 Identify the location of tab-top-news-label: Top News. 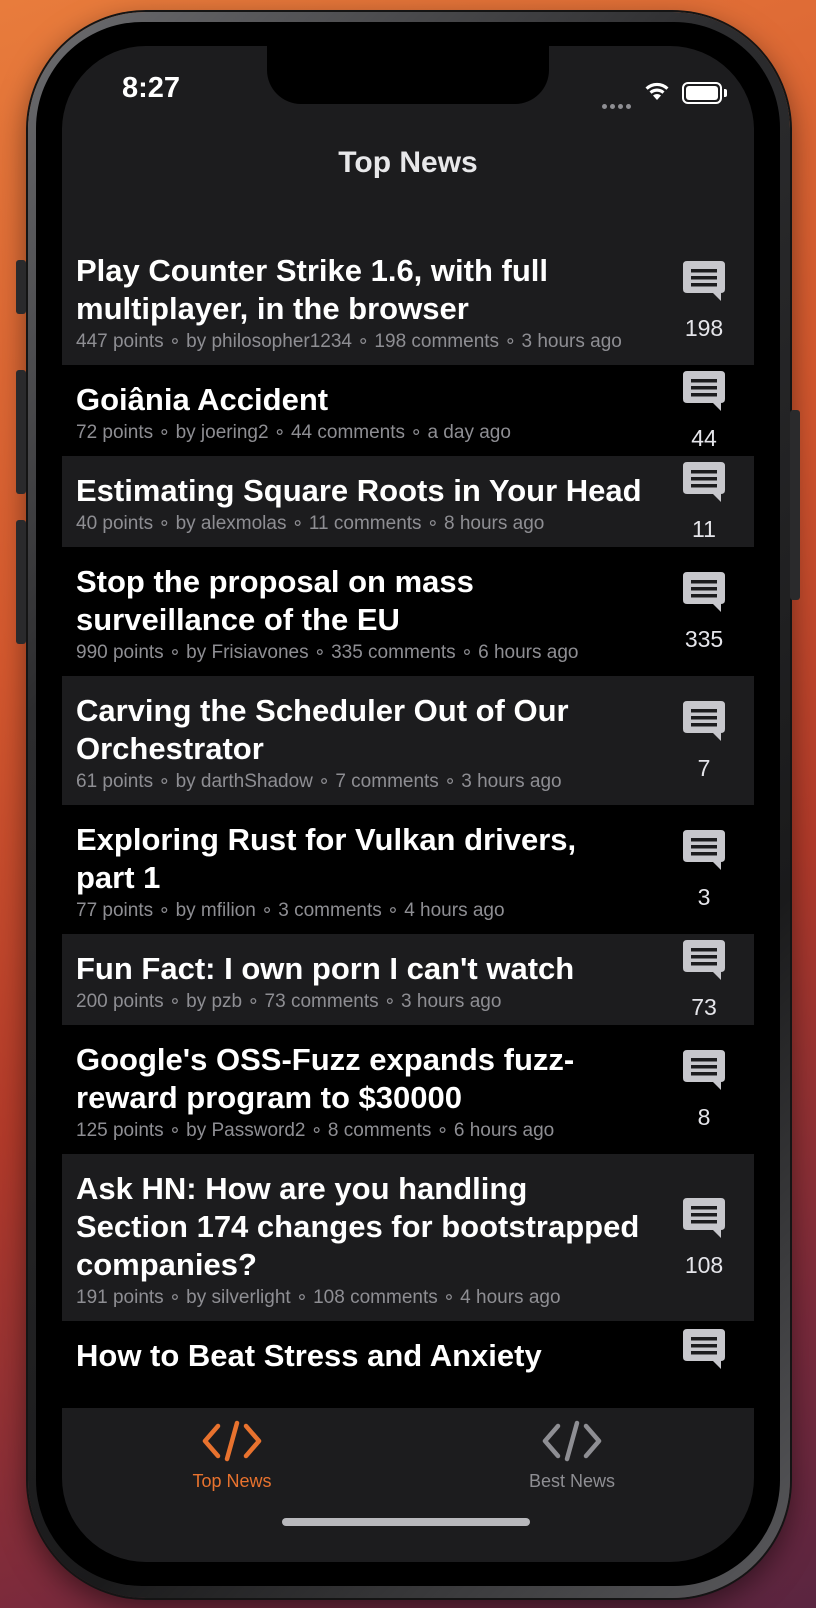
(232, 1481).